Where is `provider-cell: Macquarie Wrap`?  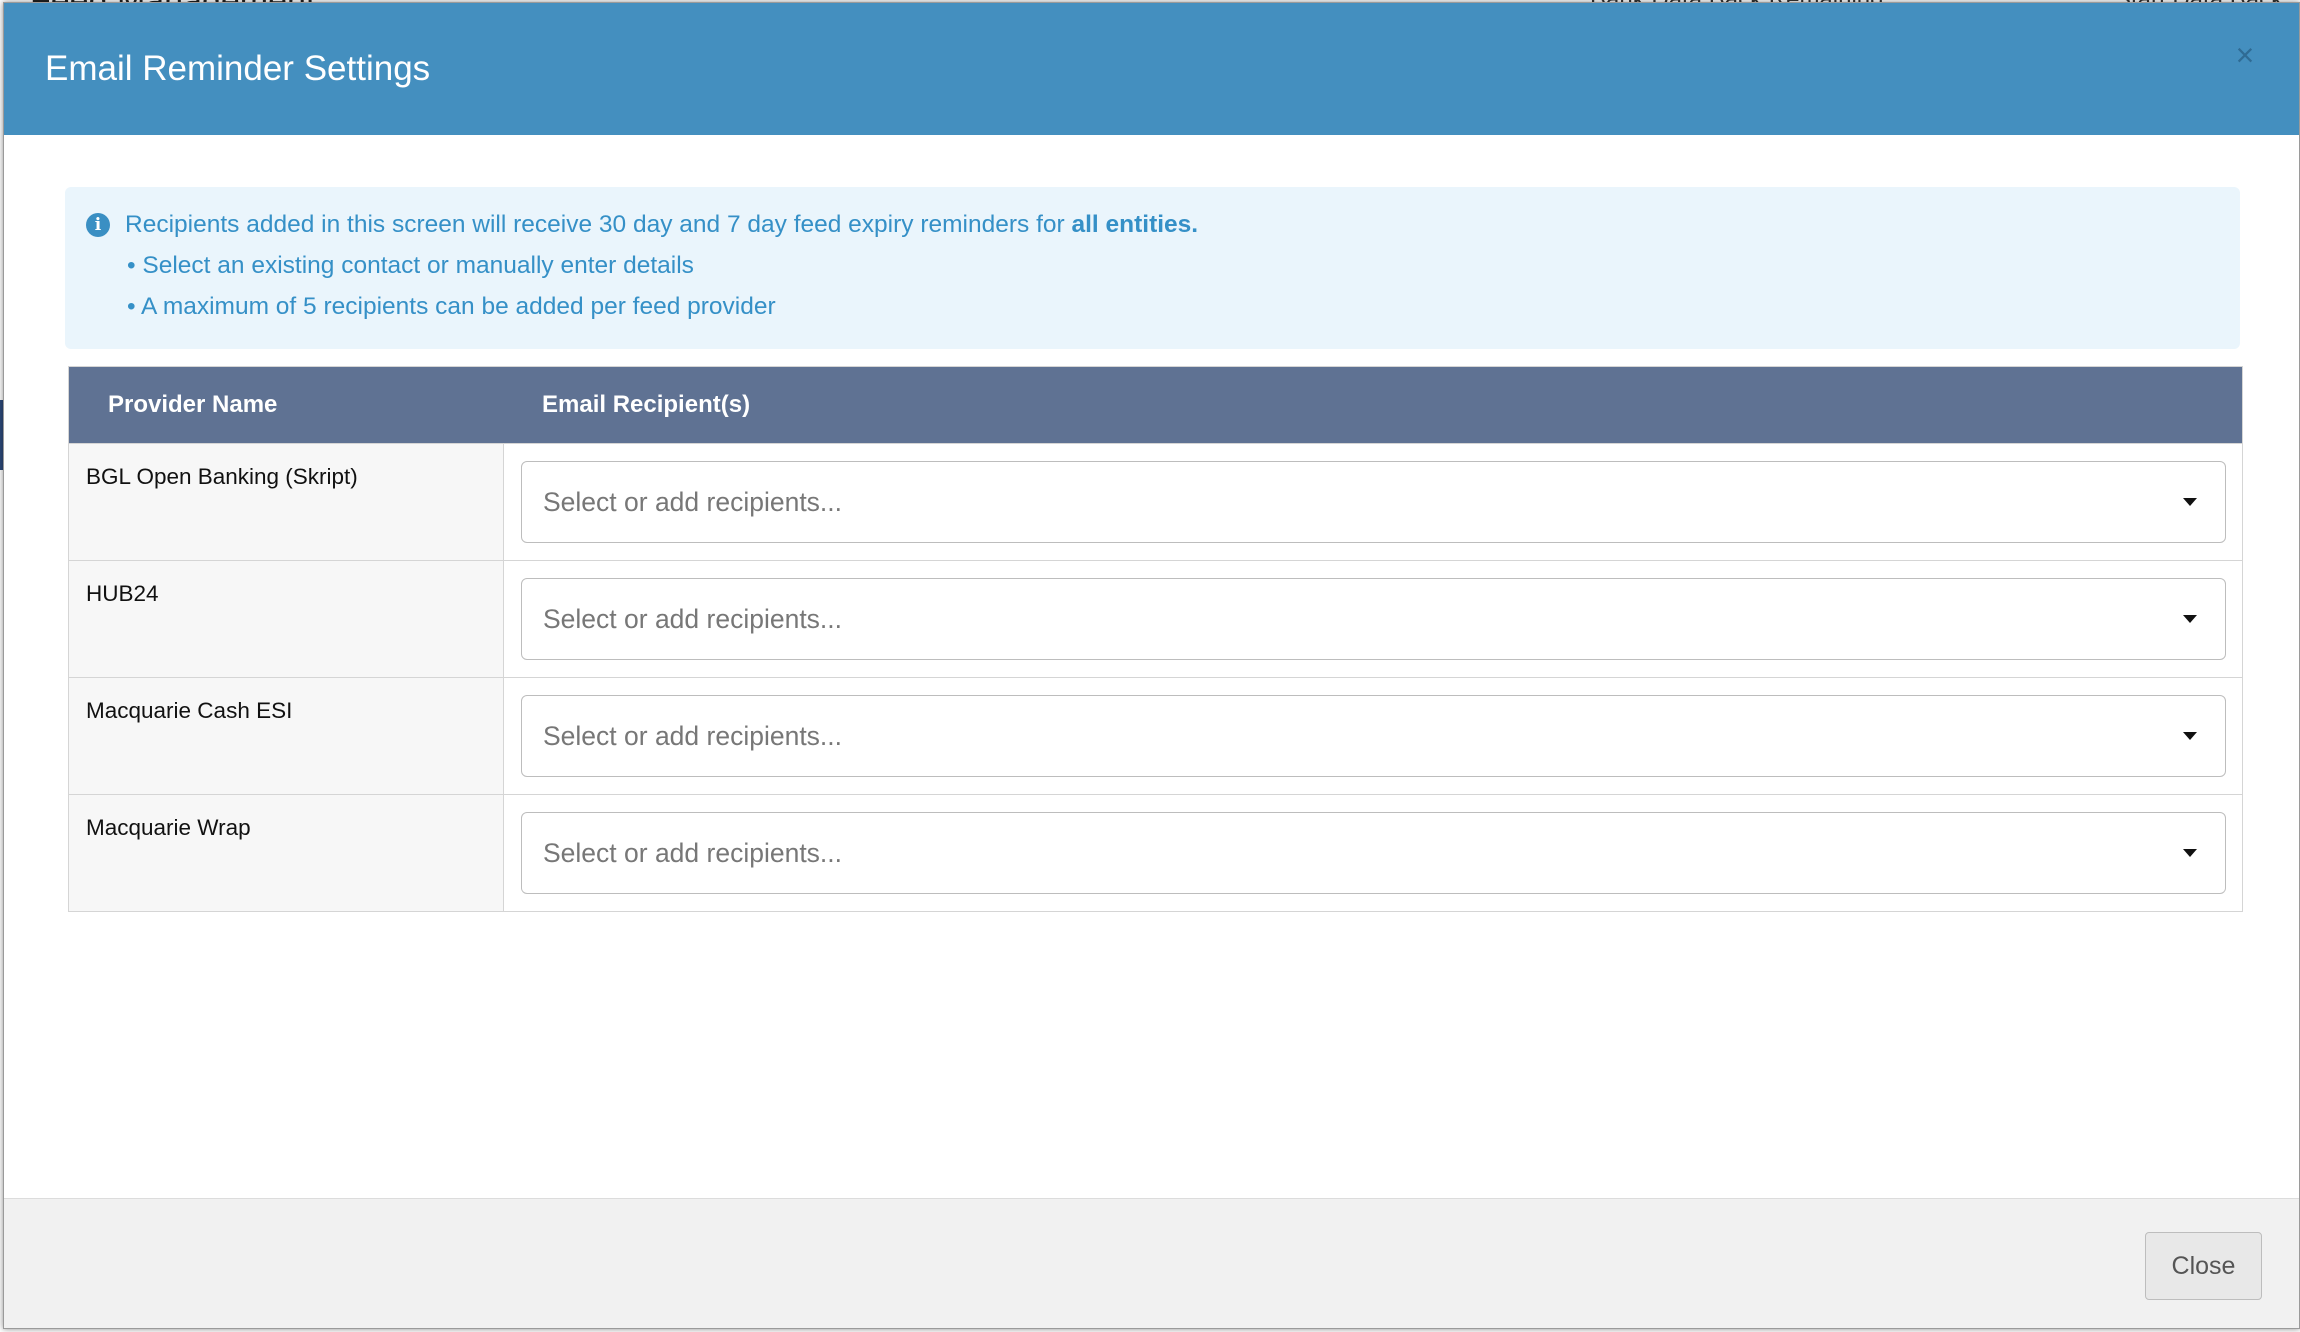
provider-cell: Macquarie Wrap is located at coordinates (286, 853).